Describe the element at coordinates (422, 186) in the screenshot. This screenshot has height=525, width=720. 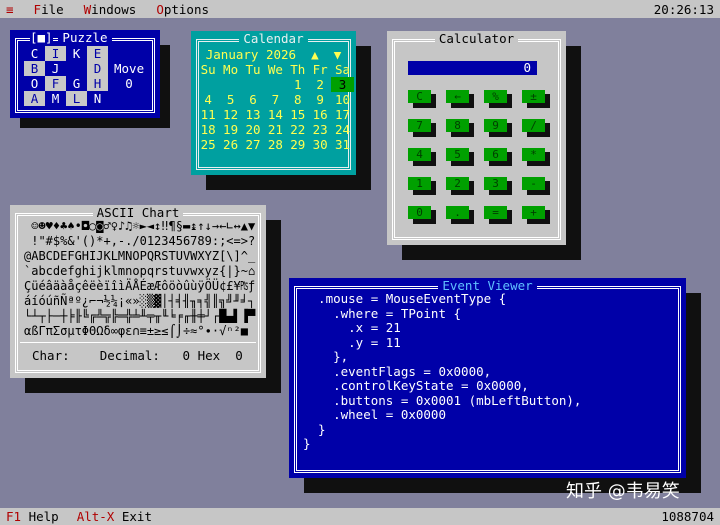
I see `calc-key-button: 1` at that location.